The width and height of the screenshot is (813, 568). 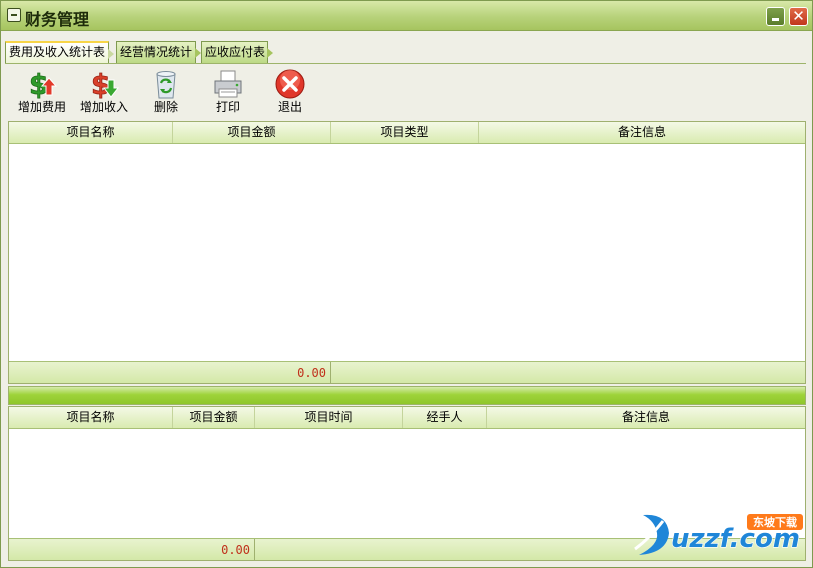 I want to click on add-expense-button: $ 增加费用, so click(x=42, y=94).